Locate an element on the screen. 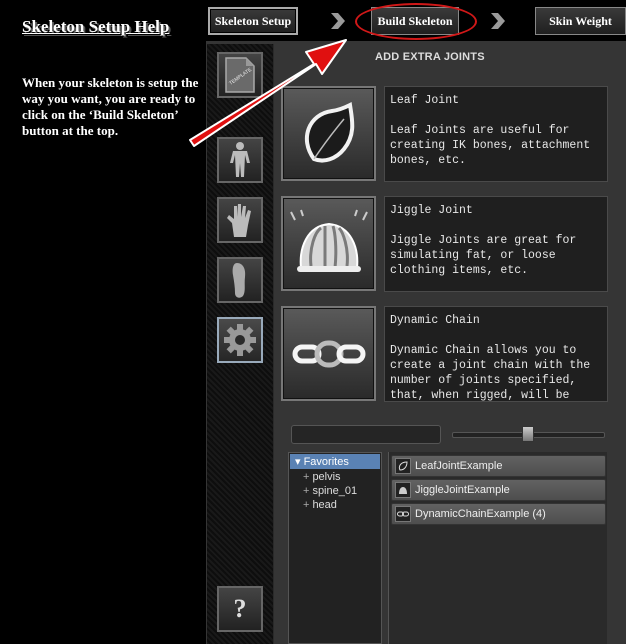  hand-icon is located at coordinates (239, 220).